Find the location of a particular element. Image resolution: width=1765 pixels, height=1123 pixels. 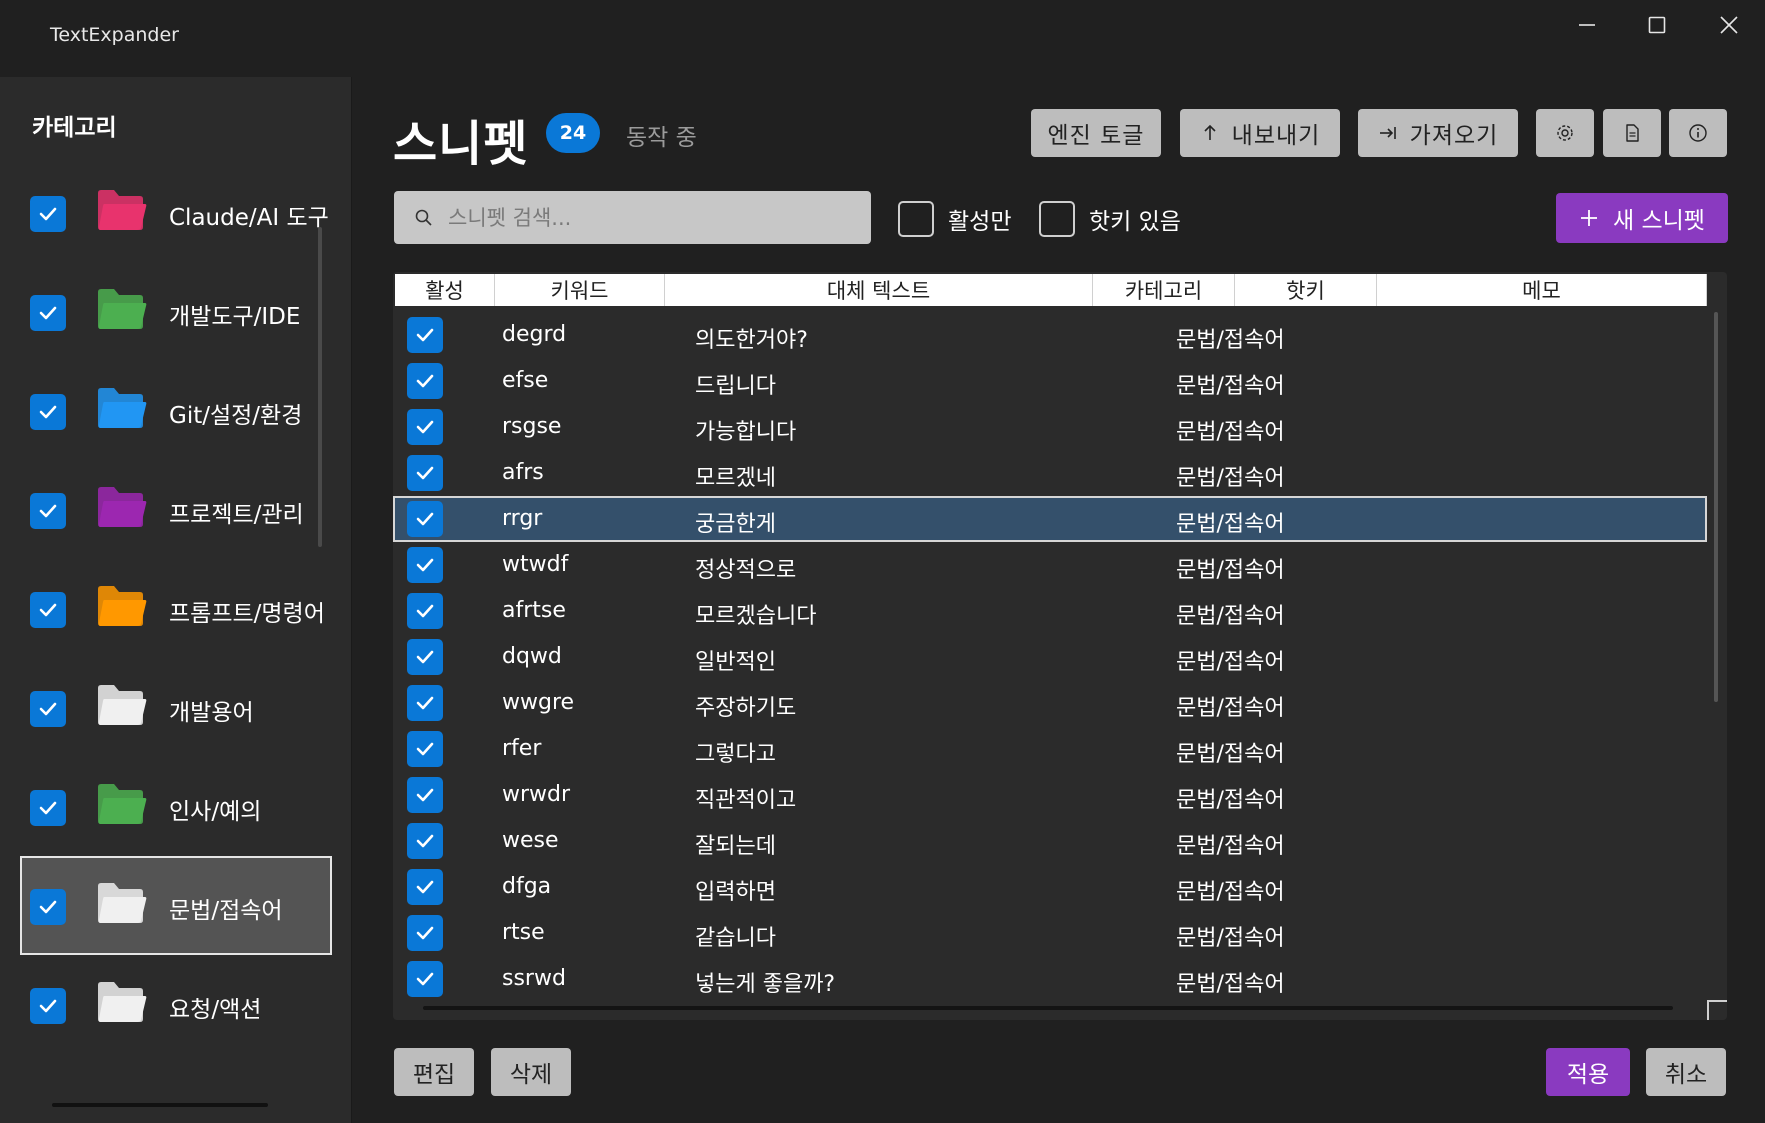

column-header: 카테고리 is located at coordinates (1164, 290).